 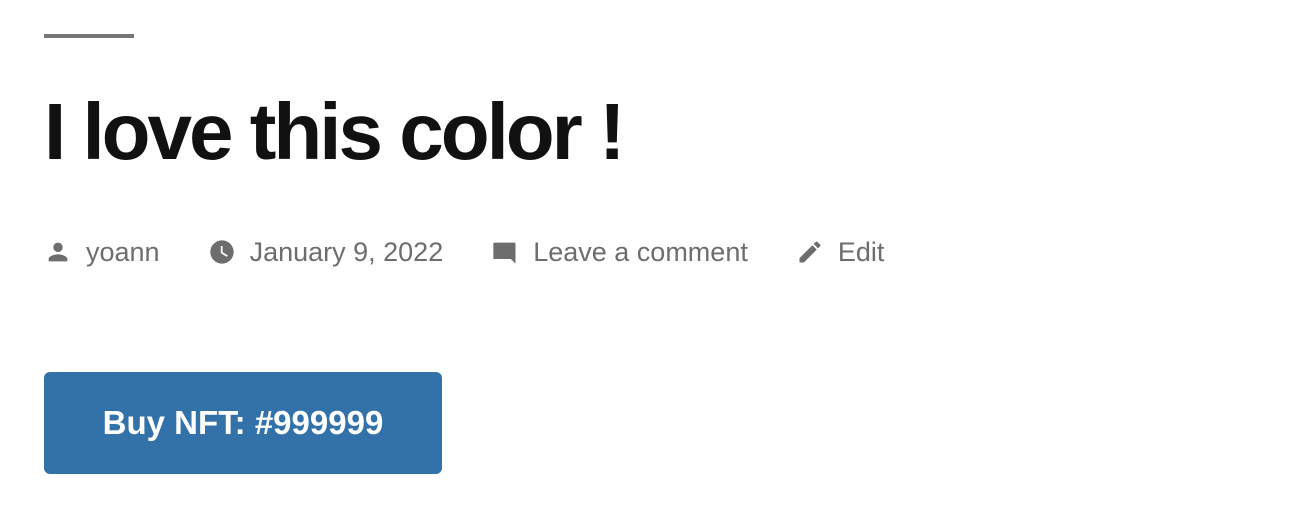 What do you see at coordinates (505, 252) in the screenshot?
I see `comment-icon` at bounding box center [505, 252].